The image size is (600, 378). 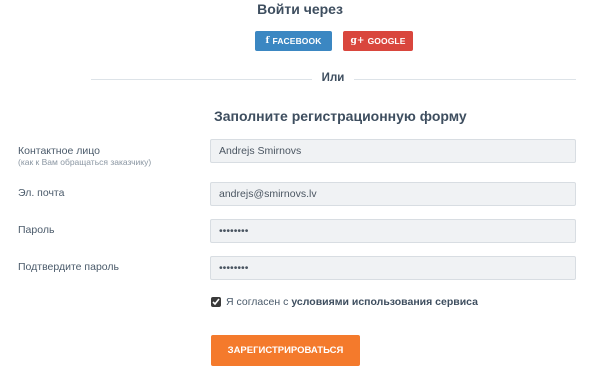 I want to click on facebook-button: f FACEBOOK, so click(x=293, y=41).